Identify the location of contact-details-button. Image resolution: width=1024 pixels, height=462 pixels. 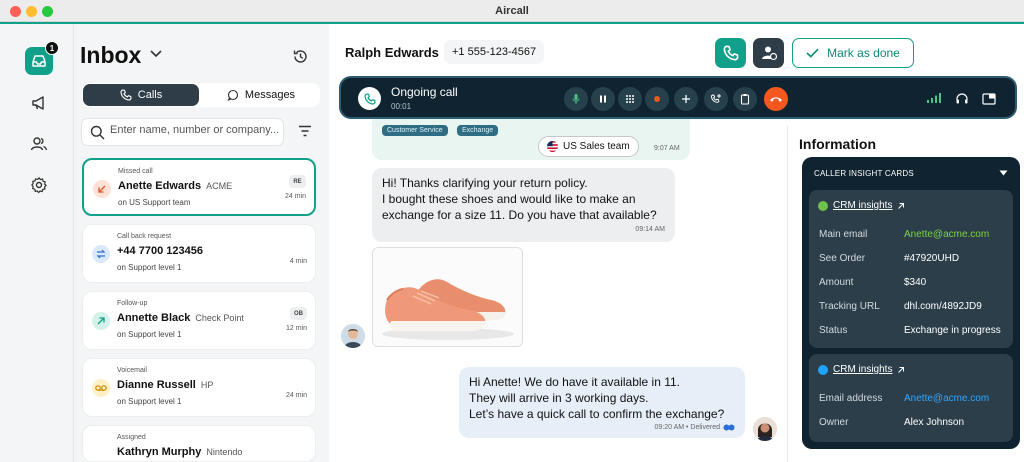
(768, 53).